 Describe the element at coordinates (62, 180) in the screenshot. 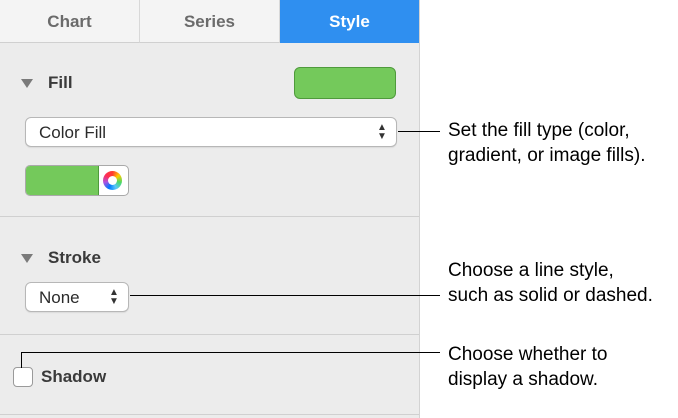

I see `fill-well-color` at that location.